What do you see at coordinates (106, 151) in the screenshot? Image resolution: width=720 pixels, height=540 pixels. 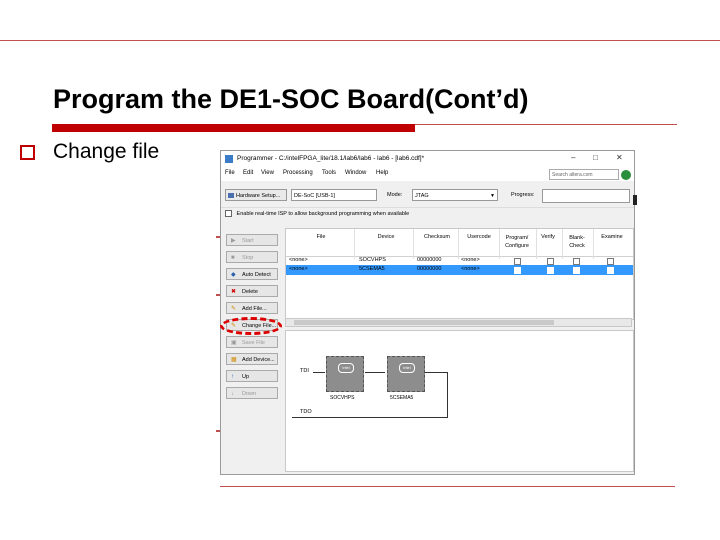 I see `bullet-text: Change file` at bounding box center [106, 151].